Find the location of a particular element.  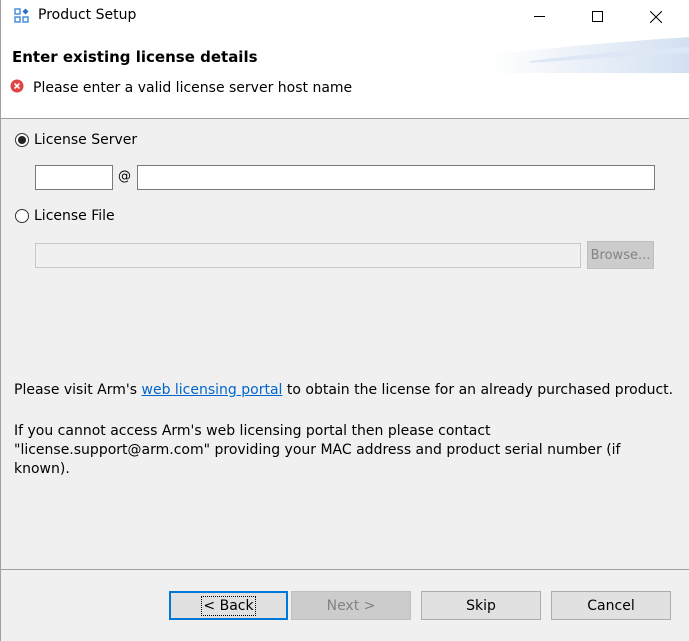

product-setup-icon is located at coordinates (22, 16).